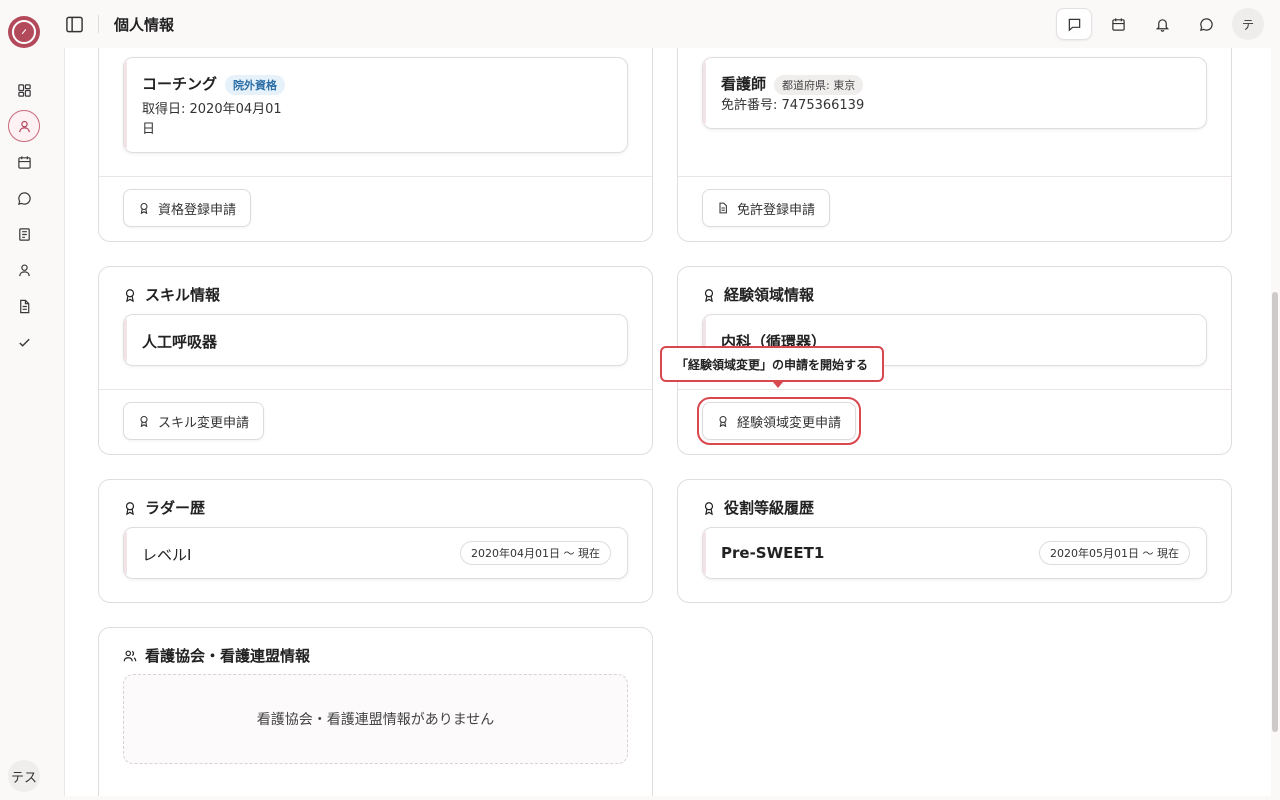 The width and height of the screenshot is (1280, 800). I want to click on skill-name: 人工呼吸器, so click(180, 342).